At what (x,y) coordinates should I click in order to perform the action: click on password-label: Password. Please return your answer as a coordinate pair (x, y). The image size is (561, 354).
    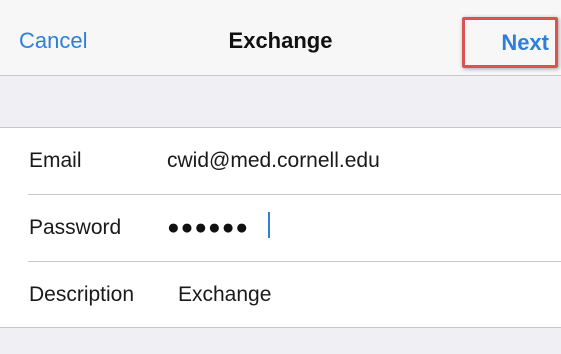
    Looking at the image, I should click on (75, 227).